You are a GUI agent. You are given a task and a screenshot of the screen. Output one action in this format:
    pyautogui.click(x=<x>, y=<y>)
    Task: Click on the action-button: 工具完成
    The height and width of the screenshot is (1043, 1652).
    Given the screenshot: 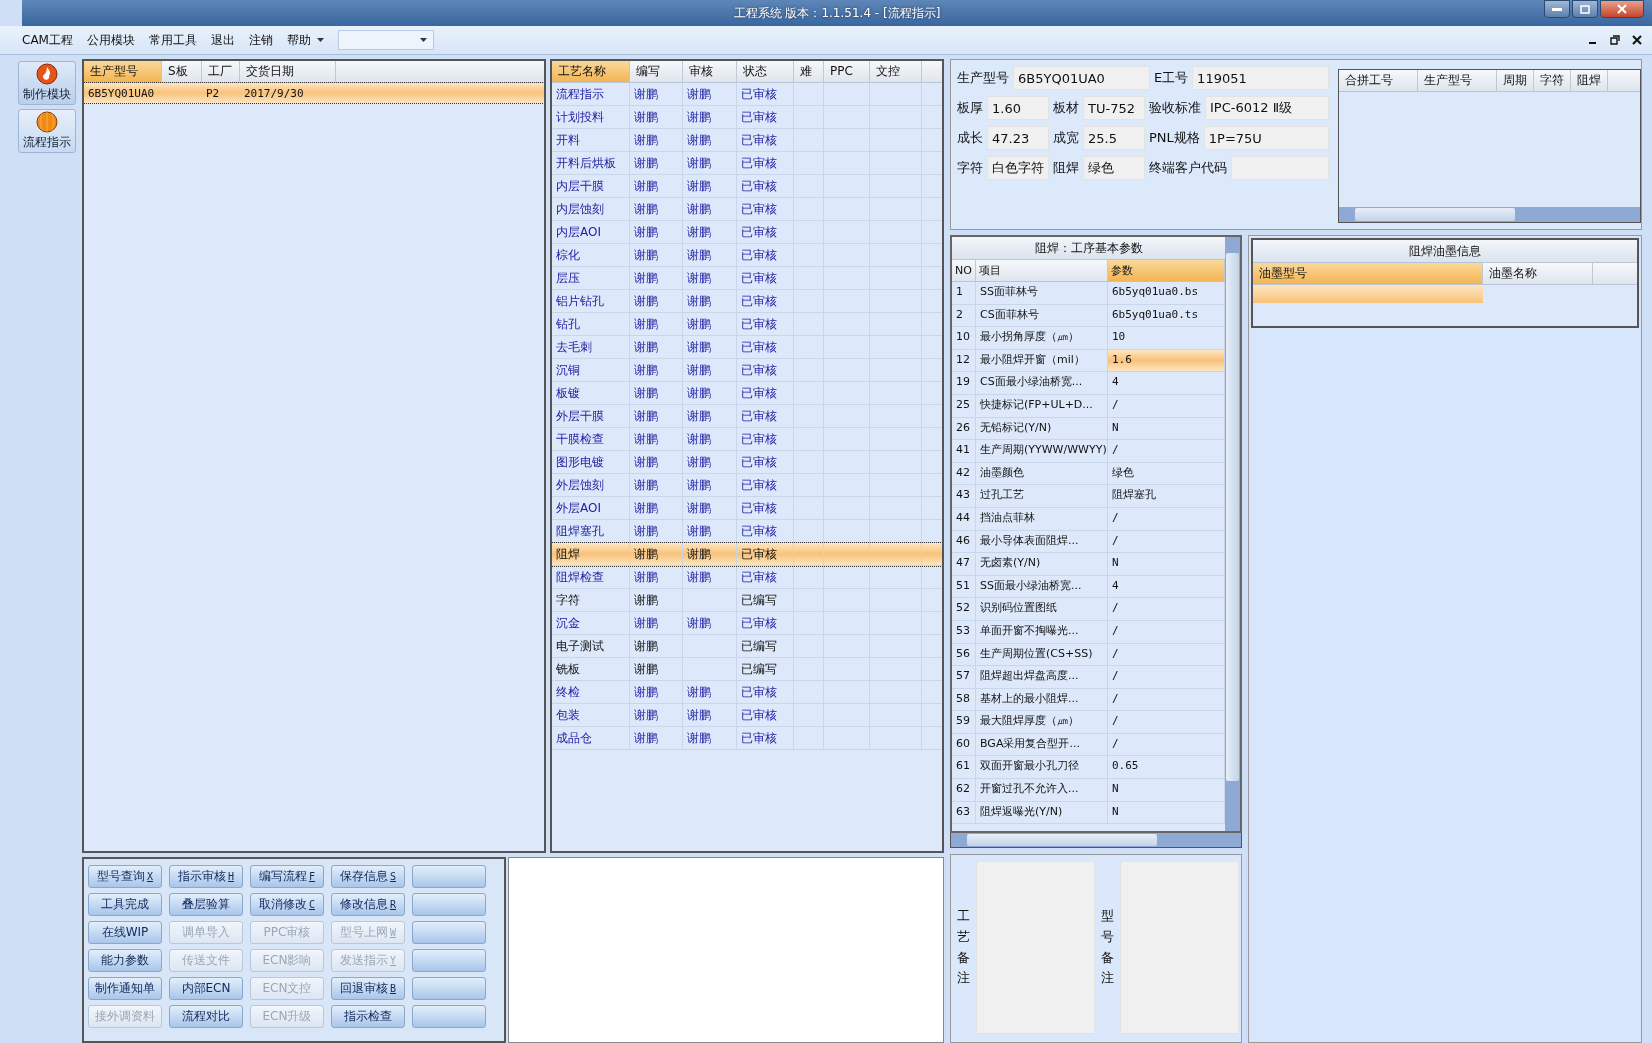 What is the action you would take?
    pyautogui.click(x=125, y=904)
    